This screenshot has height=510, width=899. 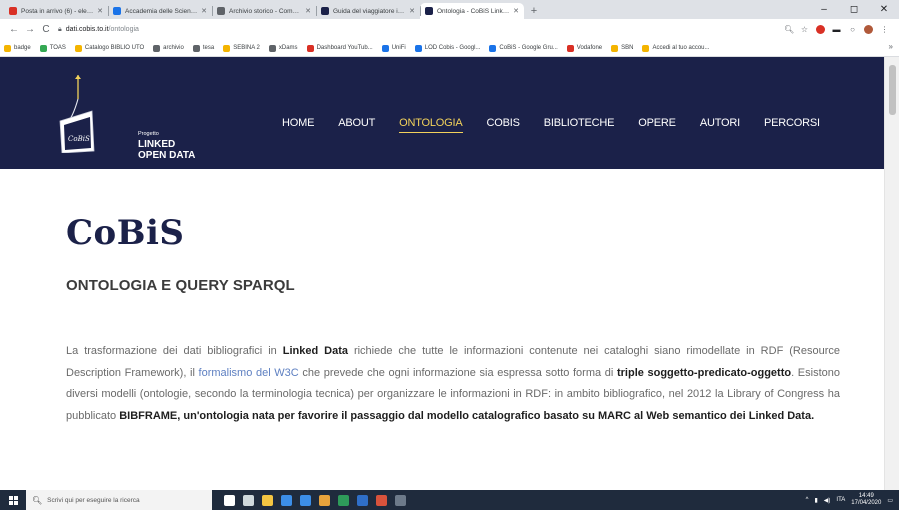 I want to click on address-bar: 🔒︎ dati.cobis.to.it/ontologia, so click(x=421, y=29).